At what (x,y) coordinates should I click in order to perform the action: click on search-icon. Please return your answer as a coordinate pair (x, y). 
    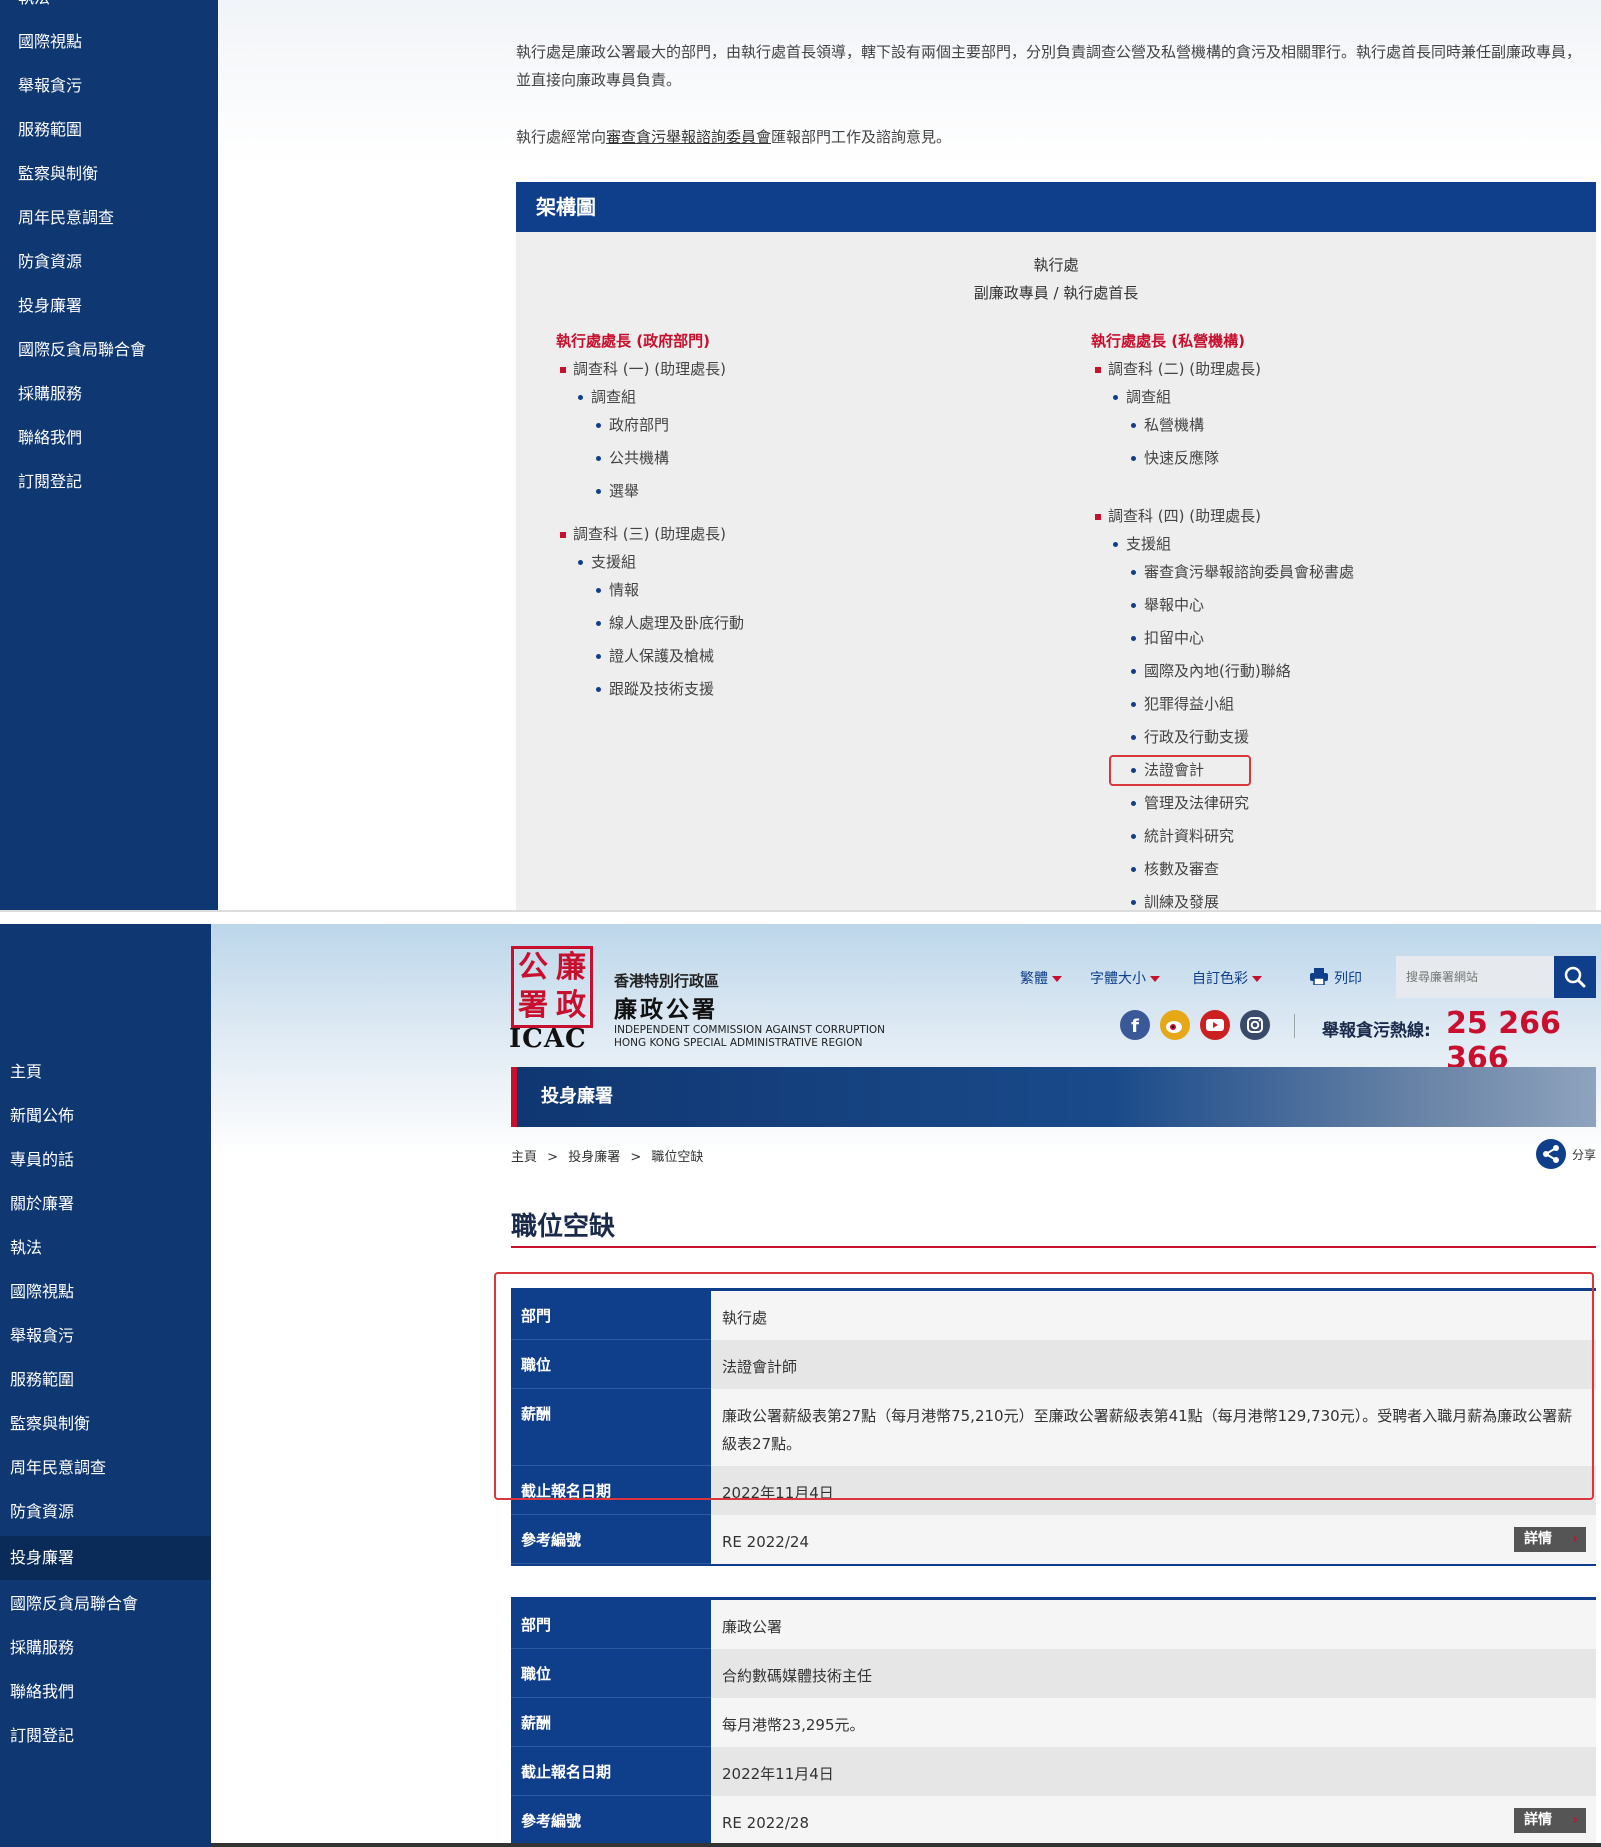
    Looking at the image, I should click on (1575, 977).